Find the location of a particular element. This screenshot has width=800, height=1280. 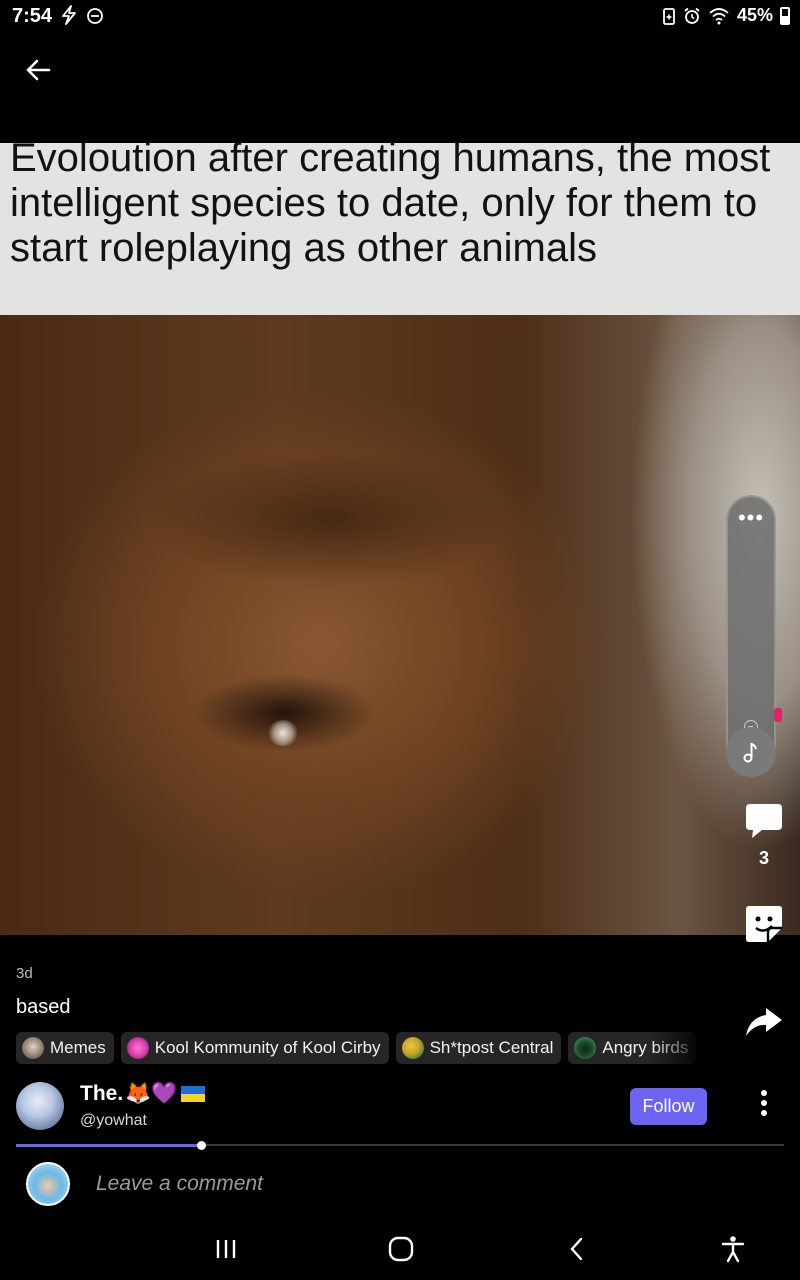

home-icon is located at coordinates (401, 1249).